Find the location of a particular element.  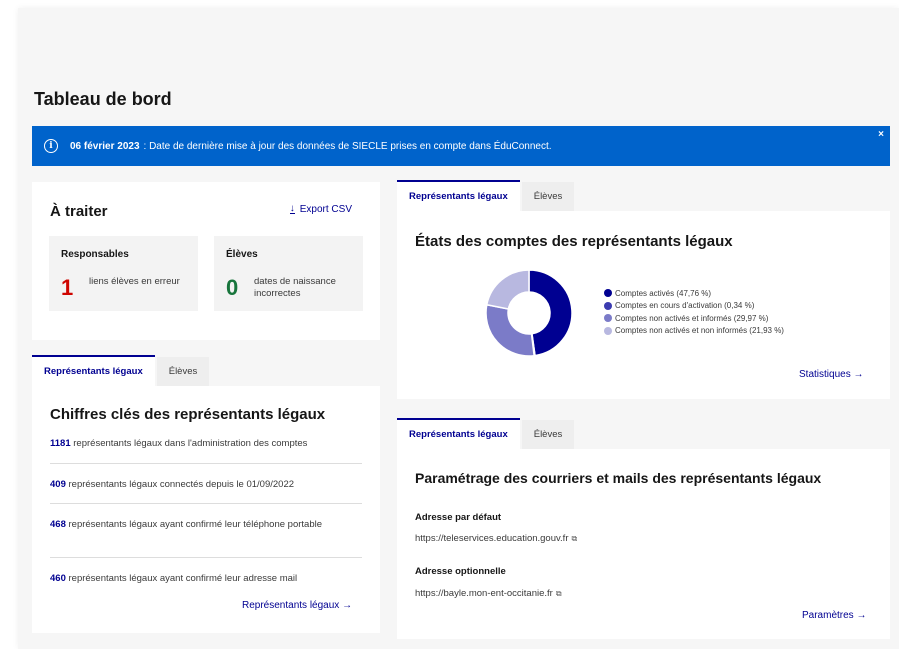

optional-address-label: Adresse optionnelle is located at coordinates (460, 571).